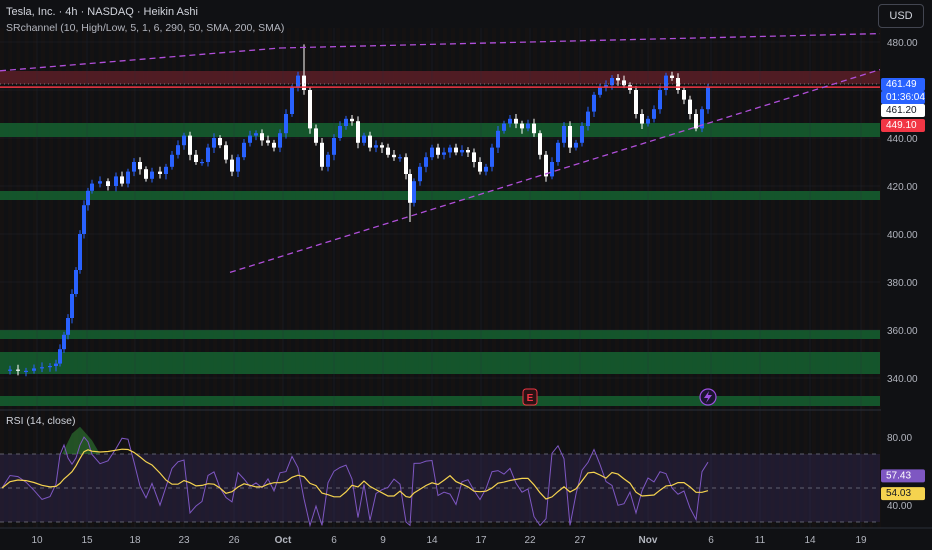  What do you see at coordinates (648, 540) in the screenshot?
I see `time-axis-tick: Nov` at bounding box center [648, 540].